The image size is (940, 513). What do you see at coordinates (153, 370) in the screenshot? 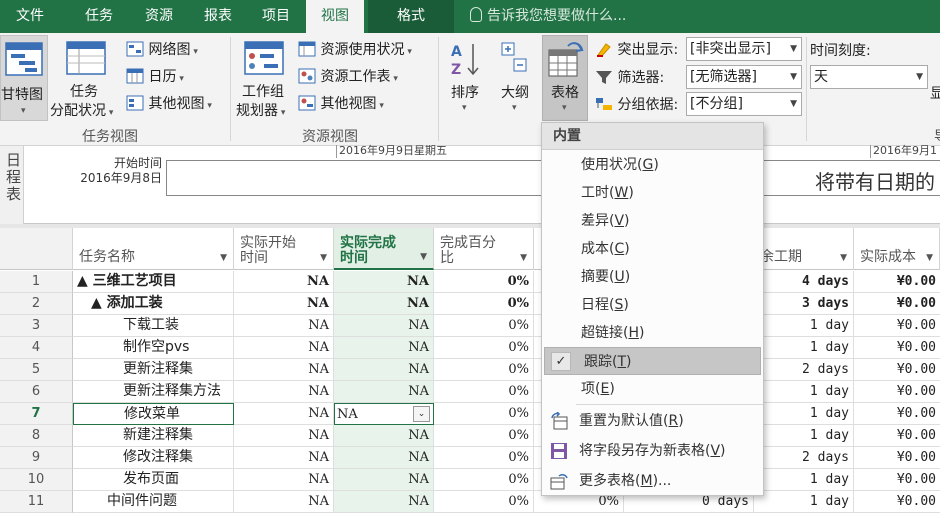
I see `task-name-cell: 更新注释集` at bounding box center [153, 370].